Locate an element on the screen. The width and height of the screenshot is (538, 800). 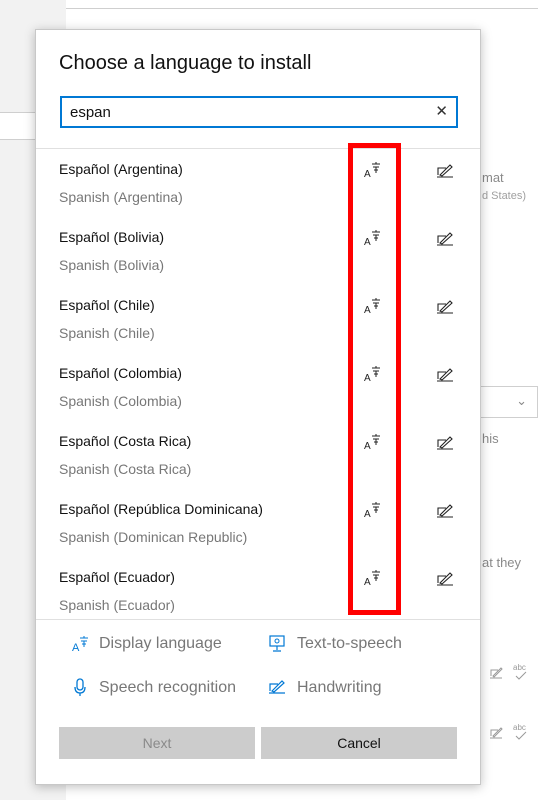
clear-search-icon: ✕ is located at coordinates (441, 112).